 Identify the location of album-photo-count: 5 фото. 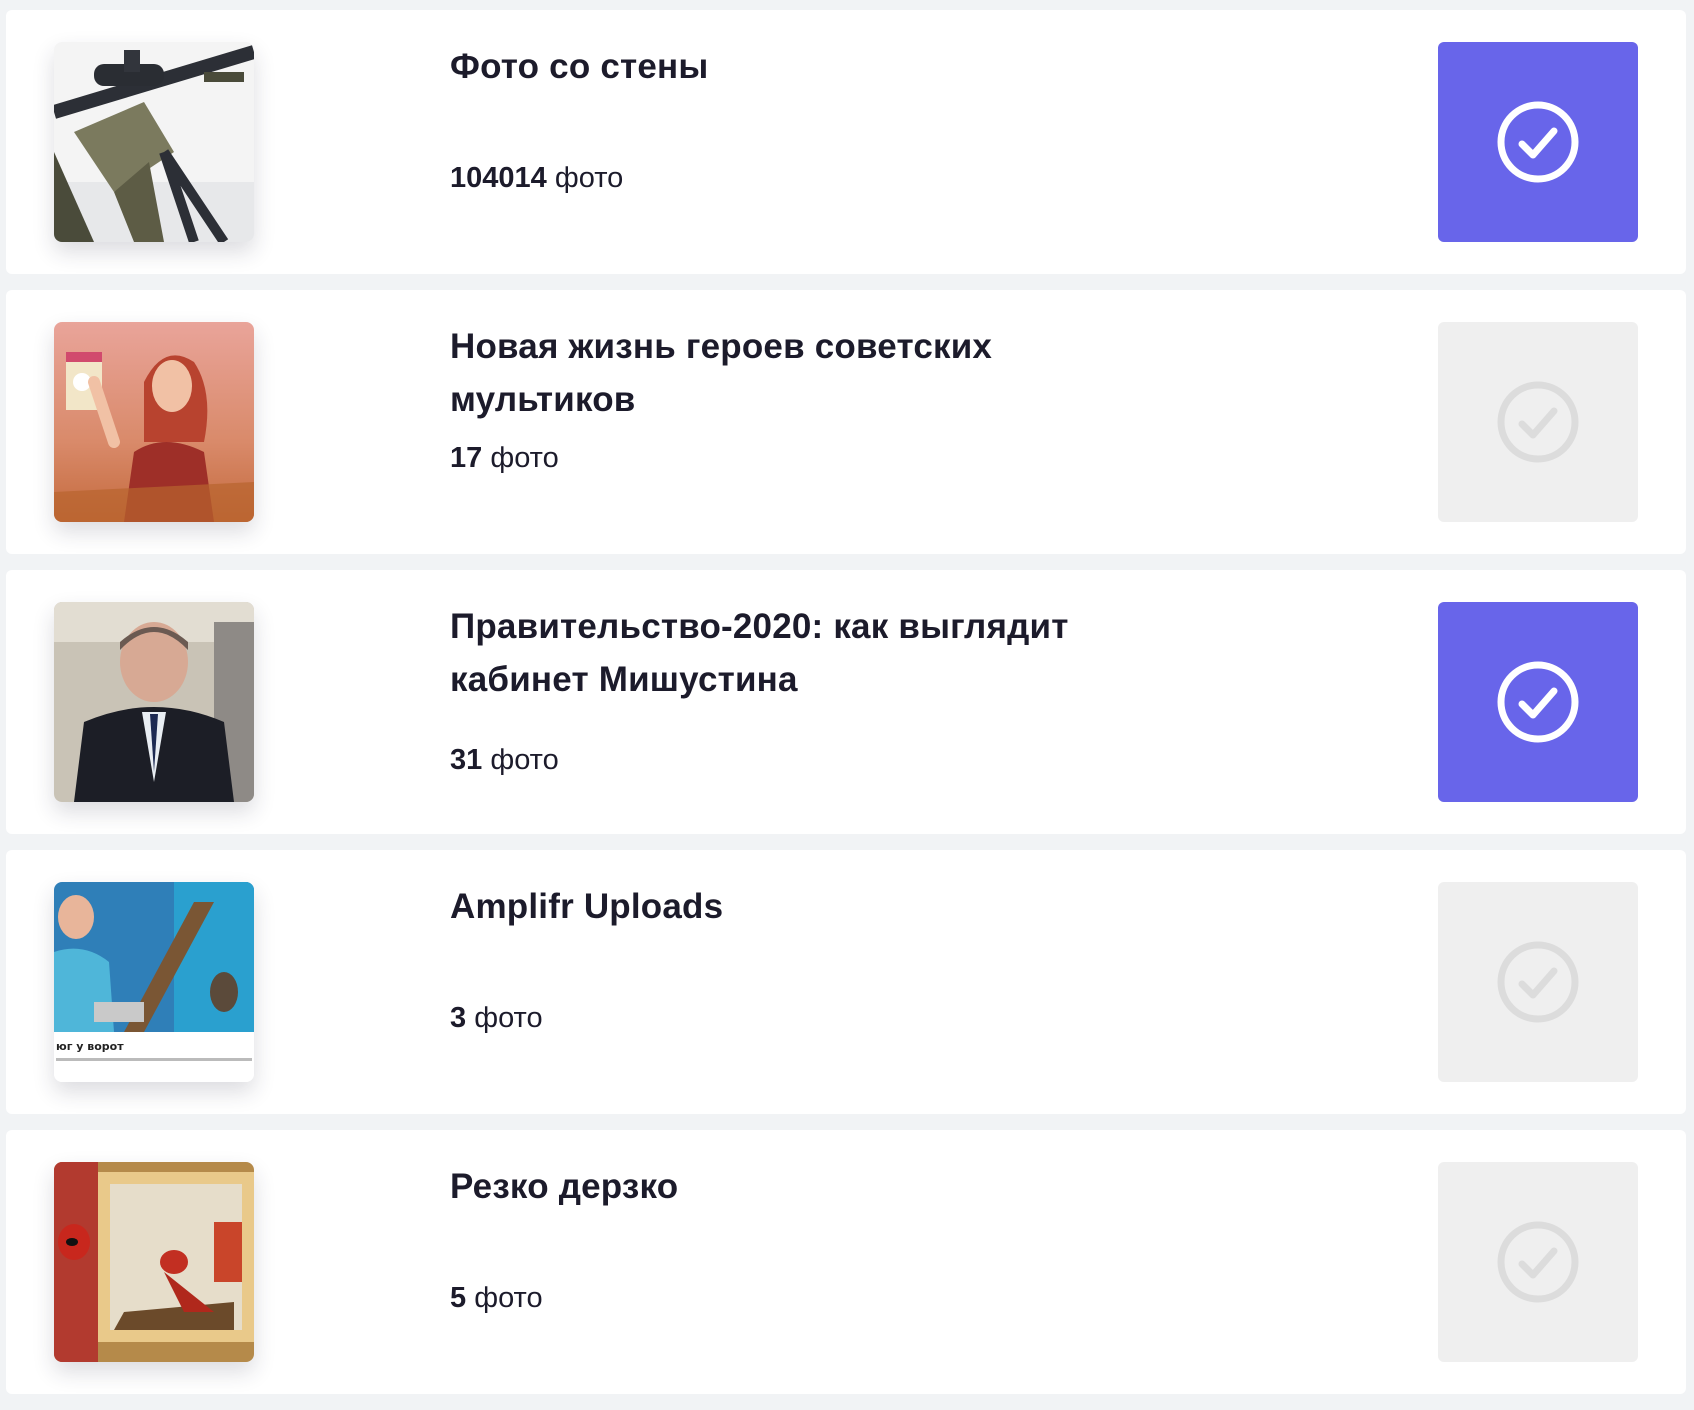
(496, 1298).